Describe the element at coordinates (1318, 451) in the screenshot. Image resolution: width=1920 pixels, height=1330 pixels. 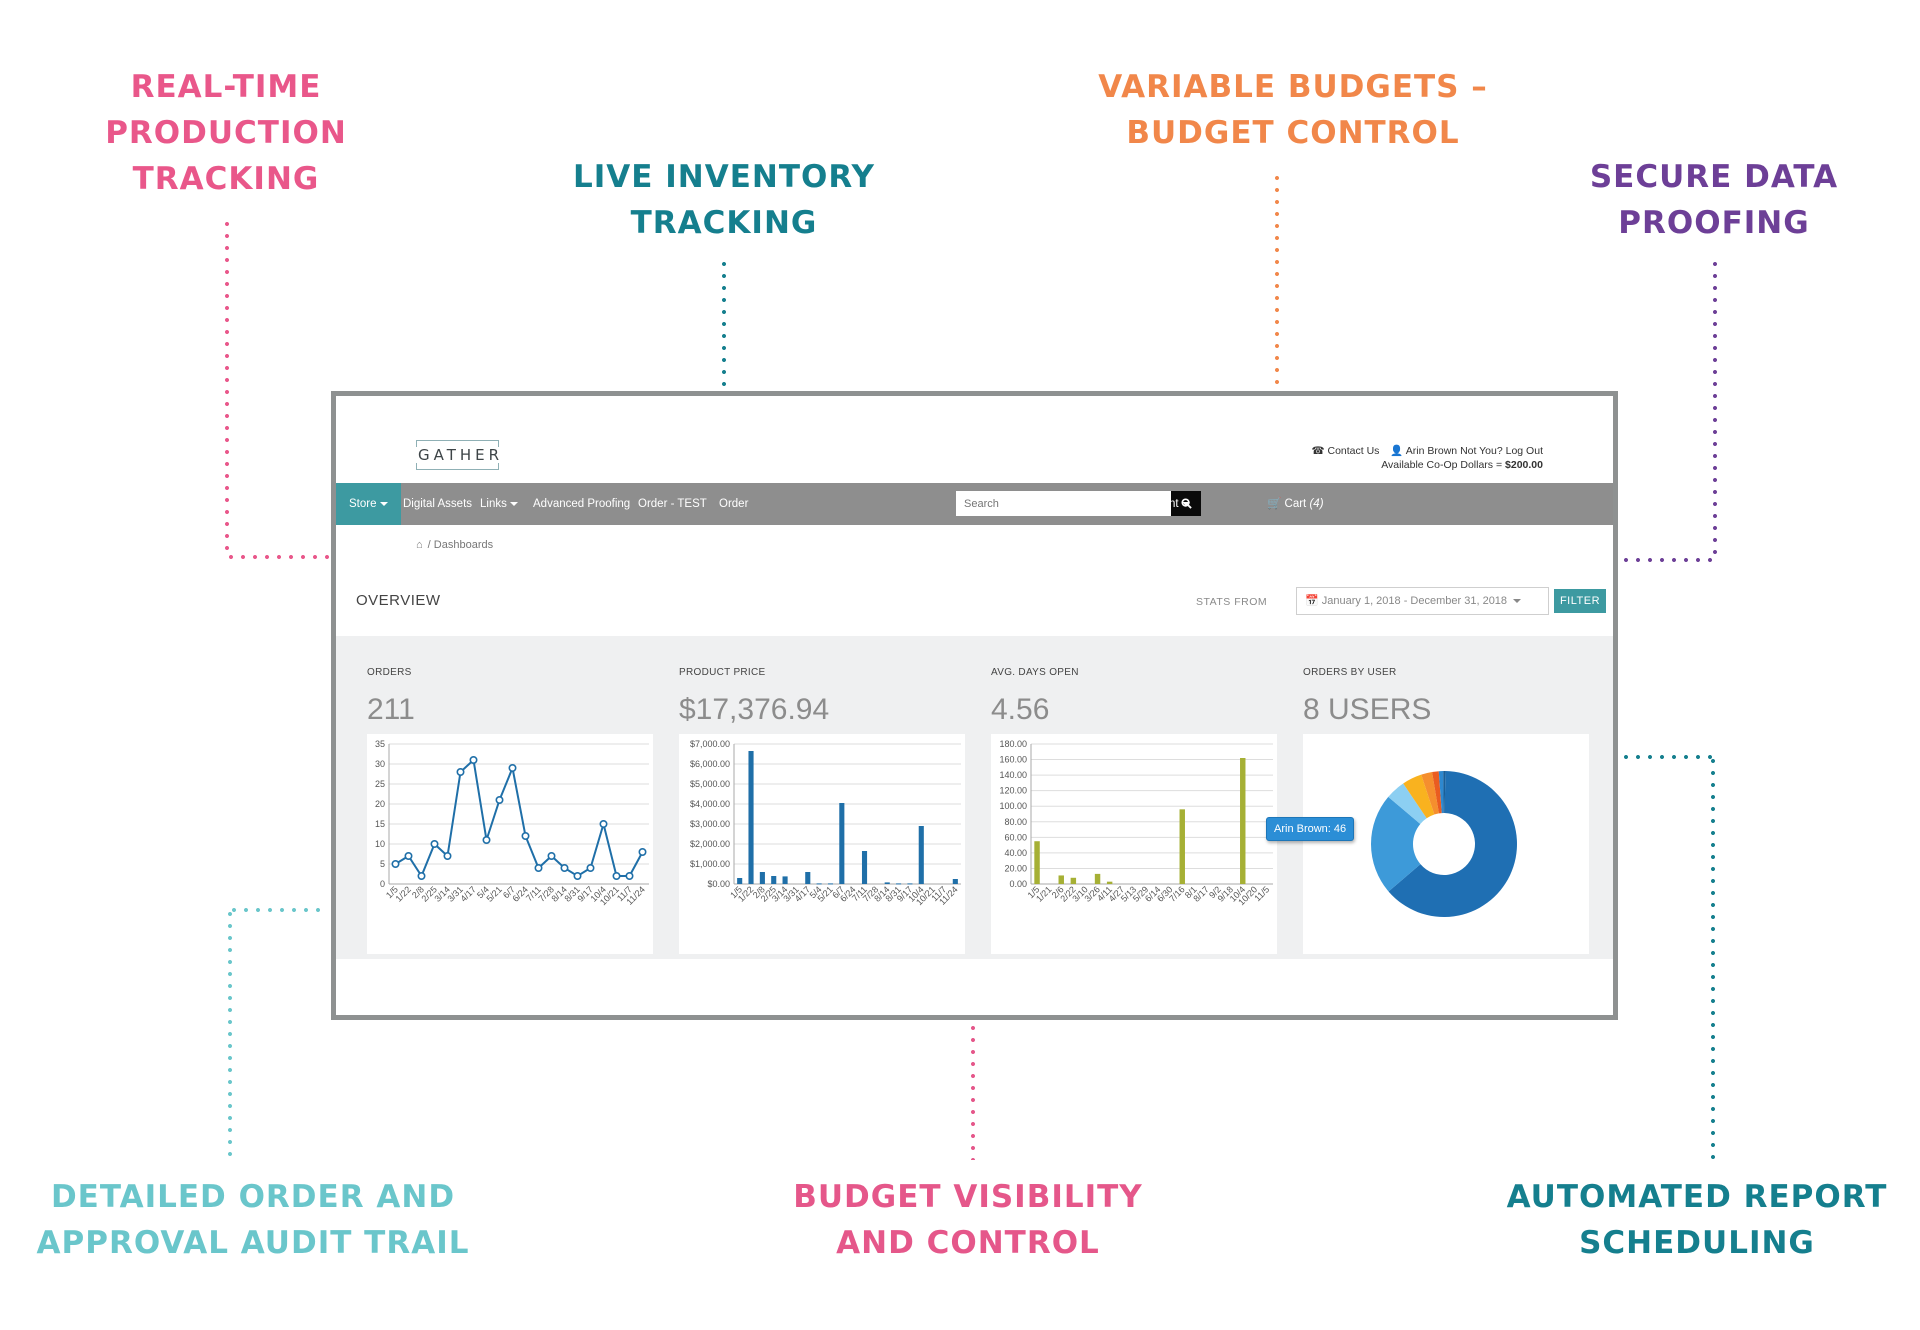
I see `phone-icon: ☎` at that location.